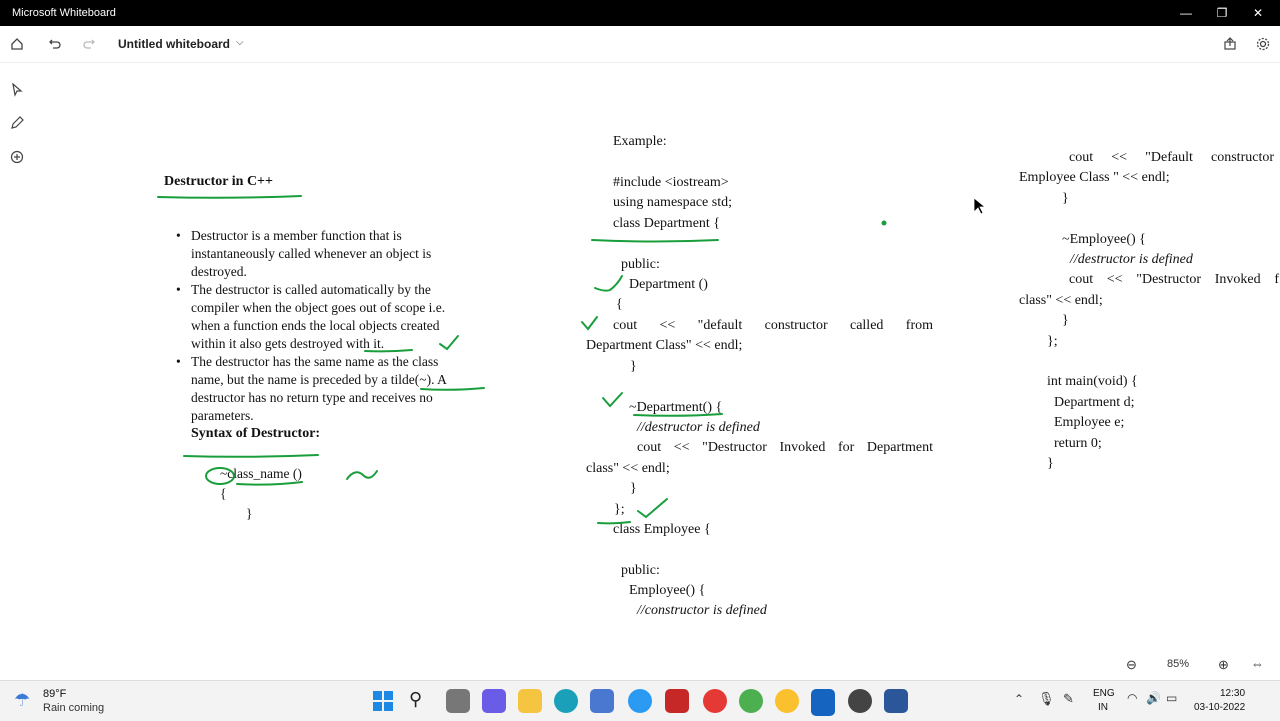 The width and height of the screenshot is (1280, 721). I want to click on code-line: class Employee {, so click(662, 529).